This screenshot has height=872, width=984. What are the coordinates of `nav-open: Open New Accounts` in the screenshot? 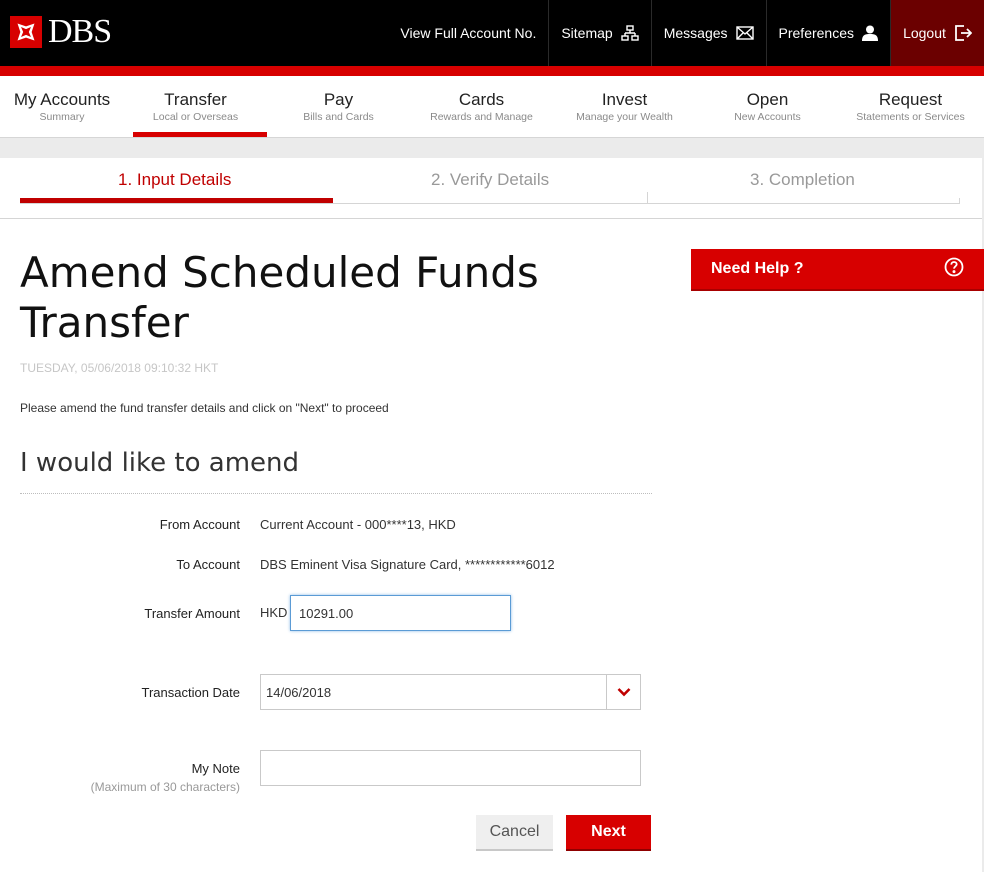 It's located at (767, 106).